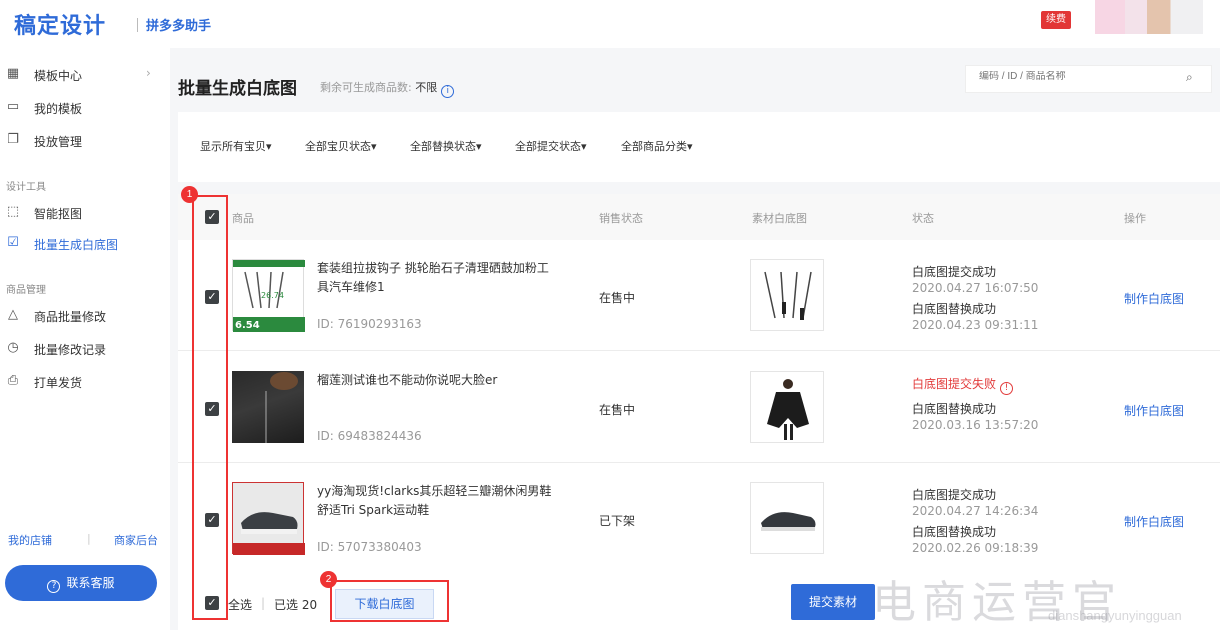 The width and height of the screenshot is (1220, 630). Describe the element at coordinates (1056, 20) in the screenshot. I see `renew-badge: 续费` at that location.